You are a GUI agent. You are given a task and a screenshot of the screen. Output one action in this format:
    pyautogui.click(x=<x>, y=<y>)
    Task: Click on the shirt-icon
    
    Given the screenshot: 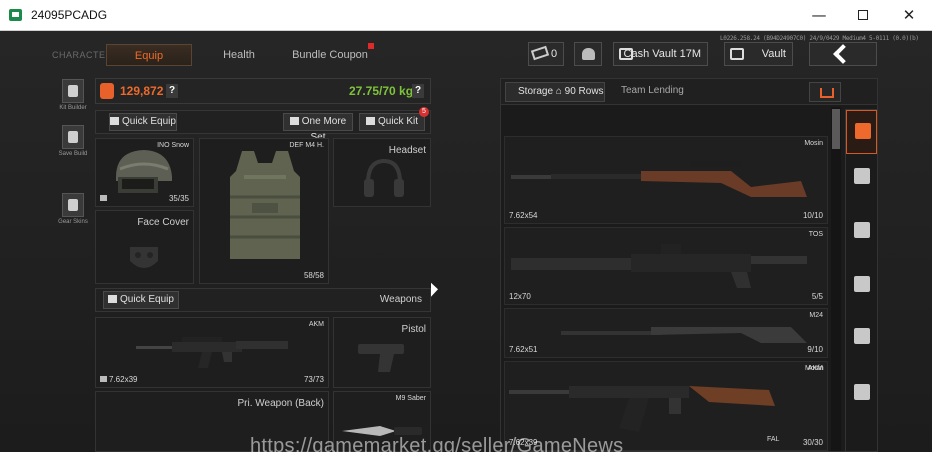 What is the action you would take?
    pyautogui.click(x=115, y=121)
    